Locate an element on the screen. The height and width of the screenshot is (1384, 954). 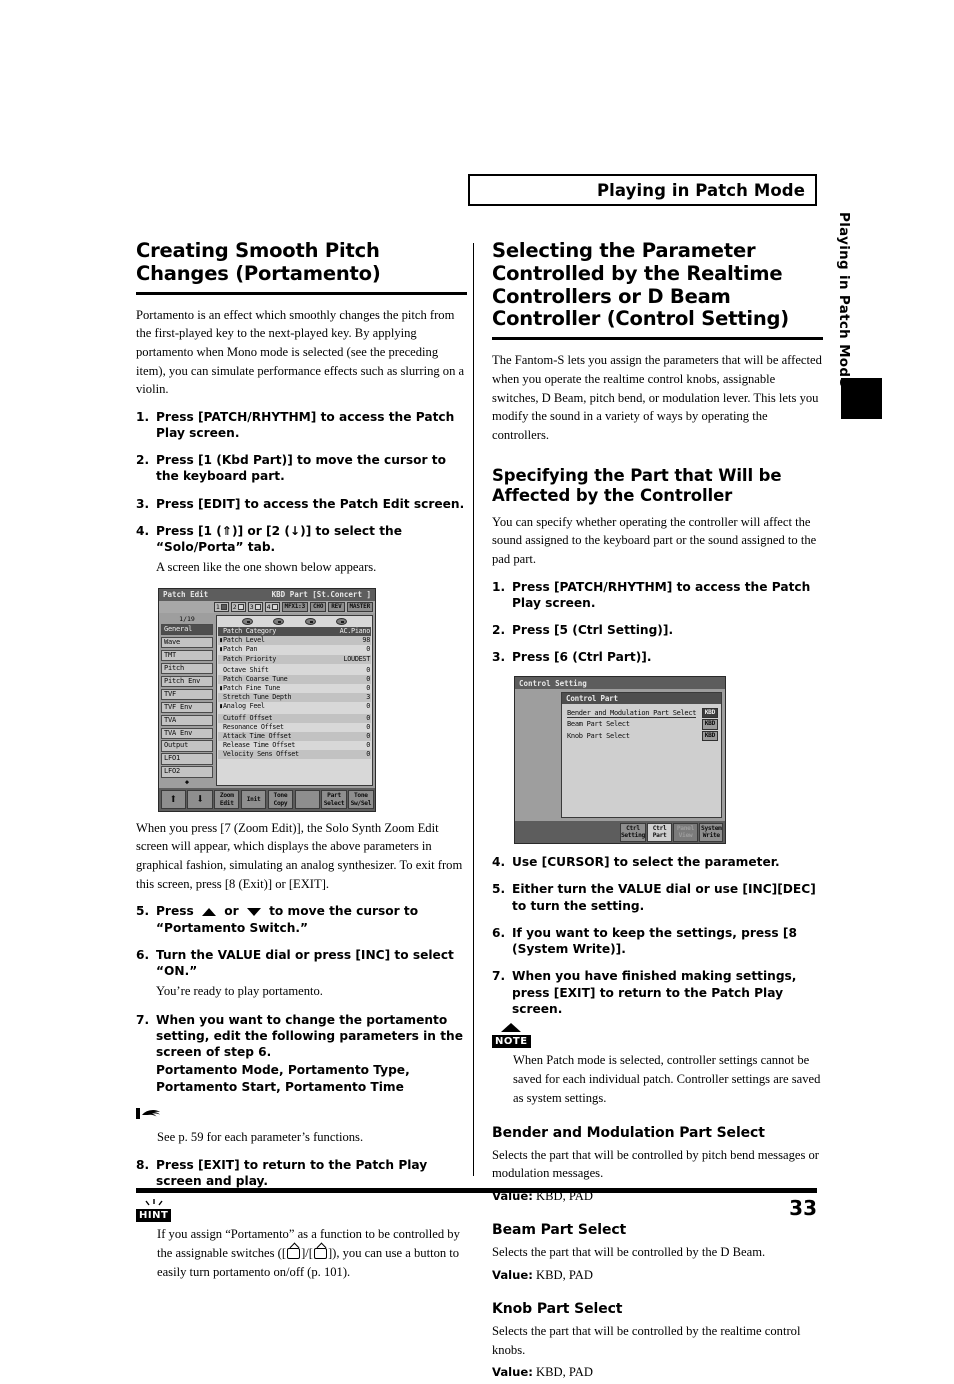
lcd-fn-panel-view: Panel View is located at coordinates (685, 832).